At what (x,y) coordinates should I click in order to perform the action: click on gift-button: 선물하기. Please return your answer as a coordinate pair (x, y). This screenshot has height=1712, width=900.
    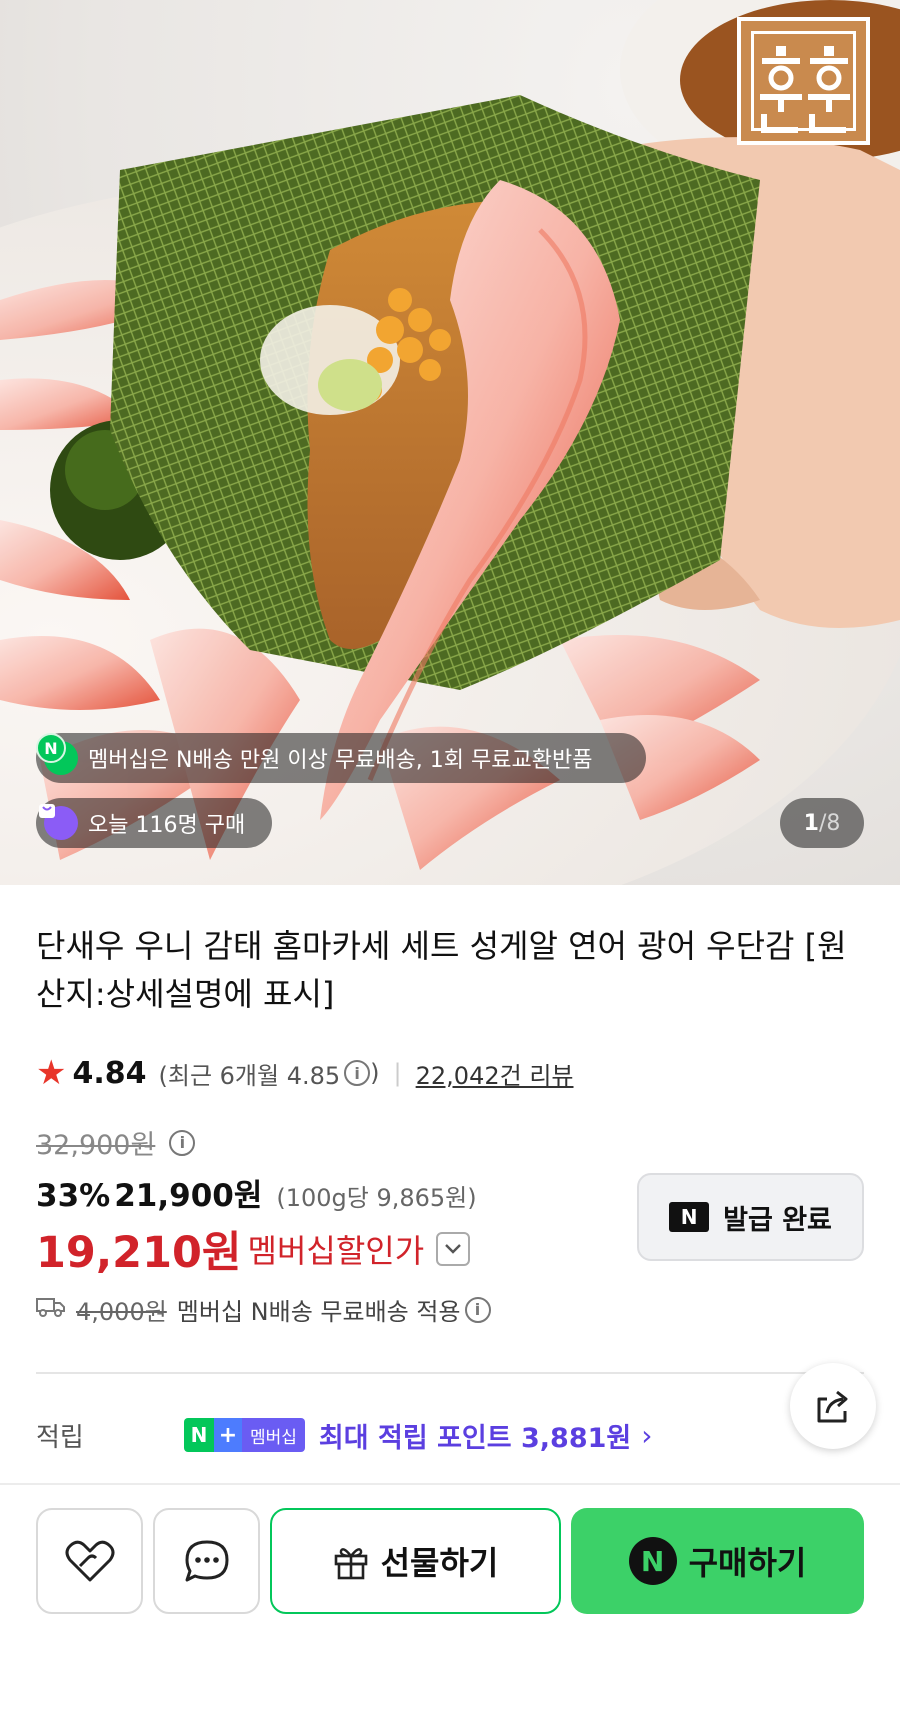
    Looking at the image, I should click on (415, 1561).